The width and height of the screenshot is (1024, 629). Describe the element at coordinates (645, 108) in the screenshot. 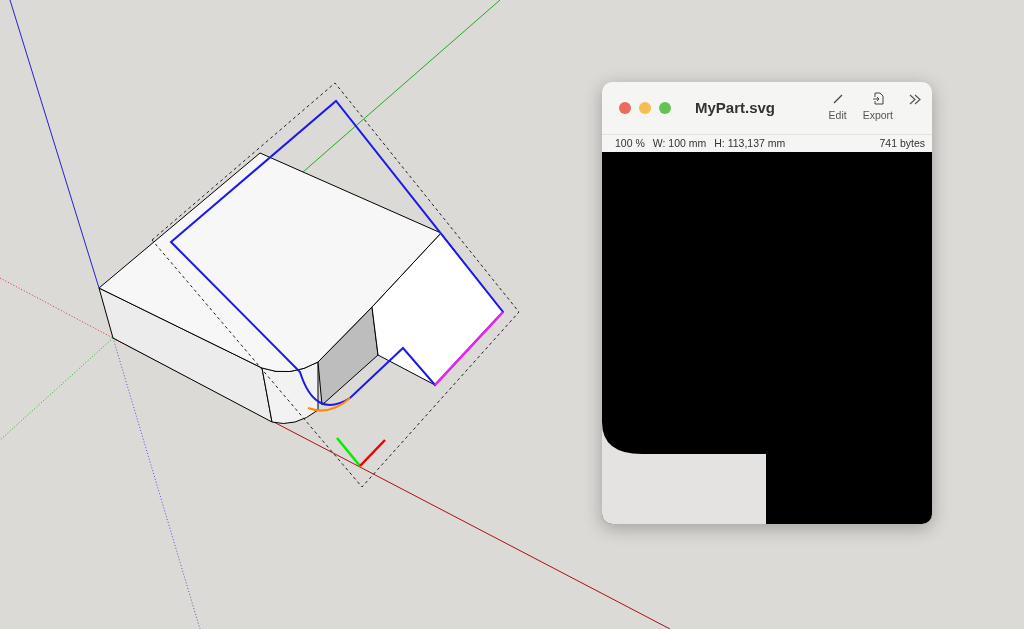

I see `minimize-icon` at that location.